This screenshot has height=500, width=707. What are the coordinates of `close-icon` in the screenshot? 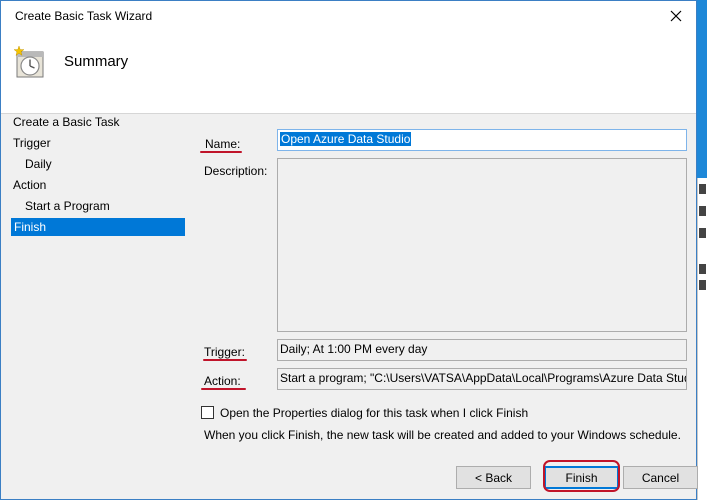 It's located at (676, 16).